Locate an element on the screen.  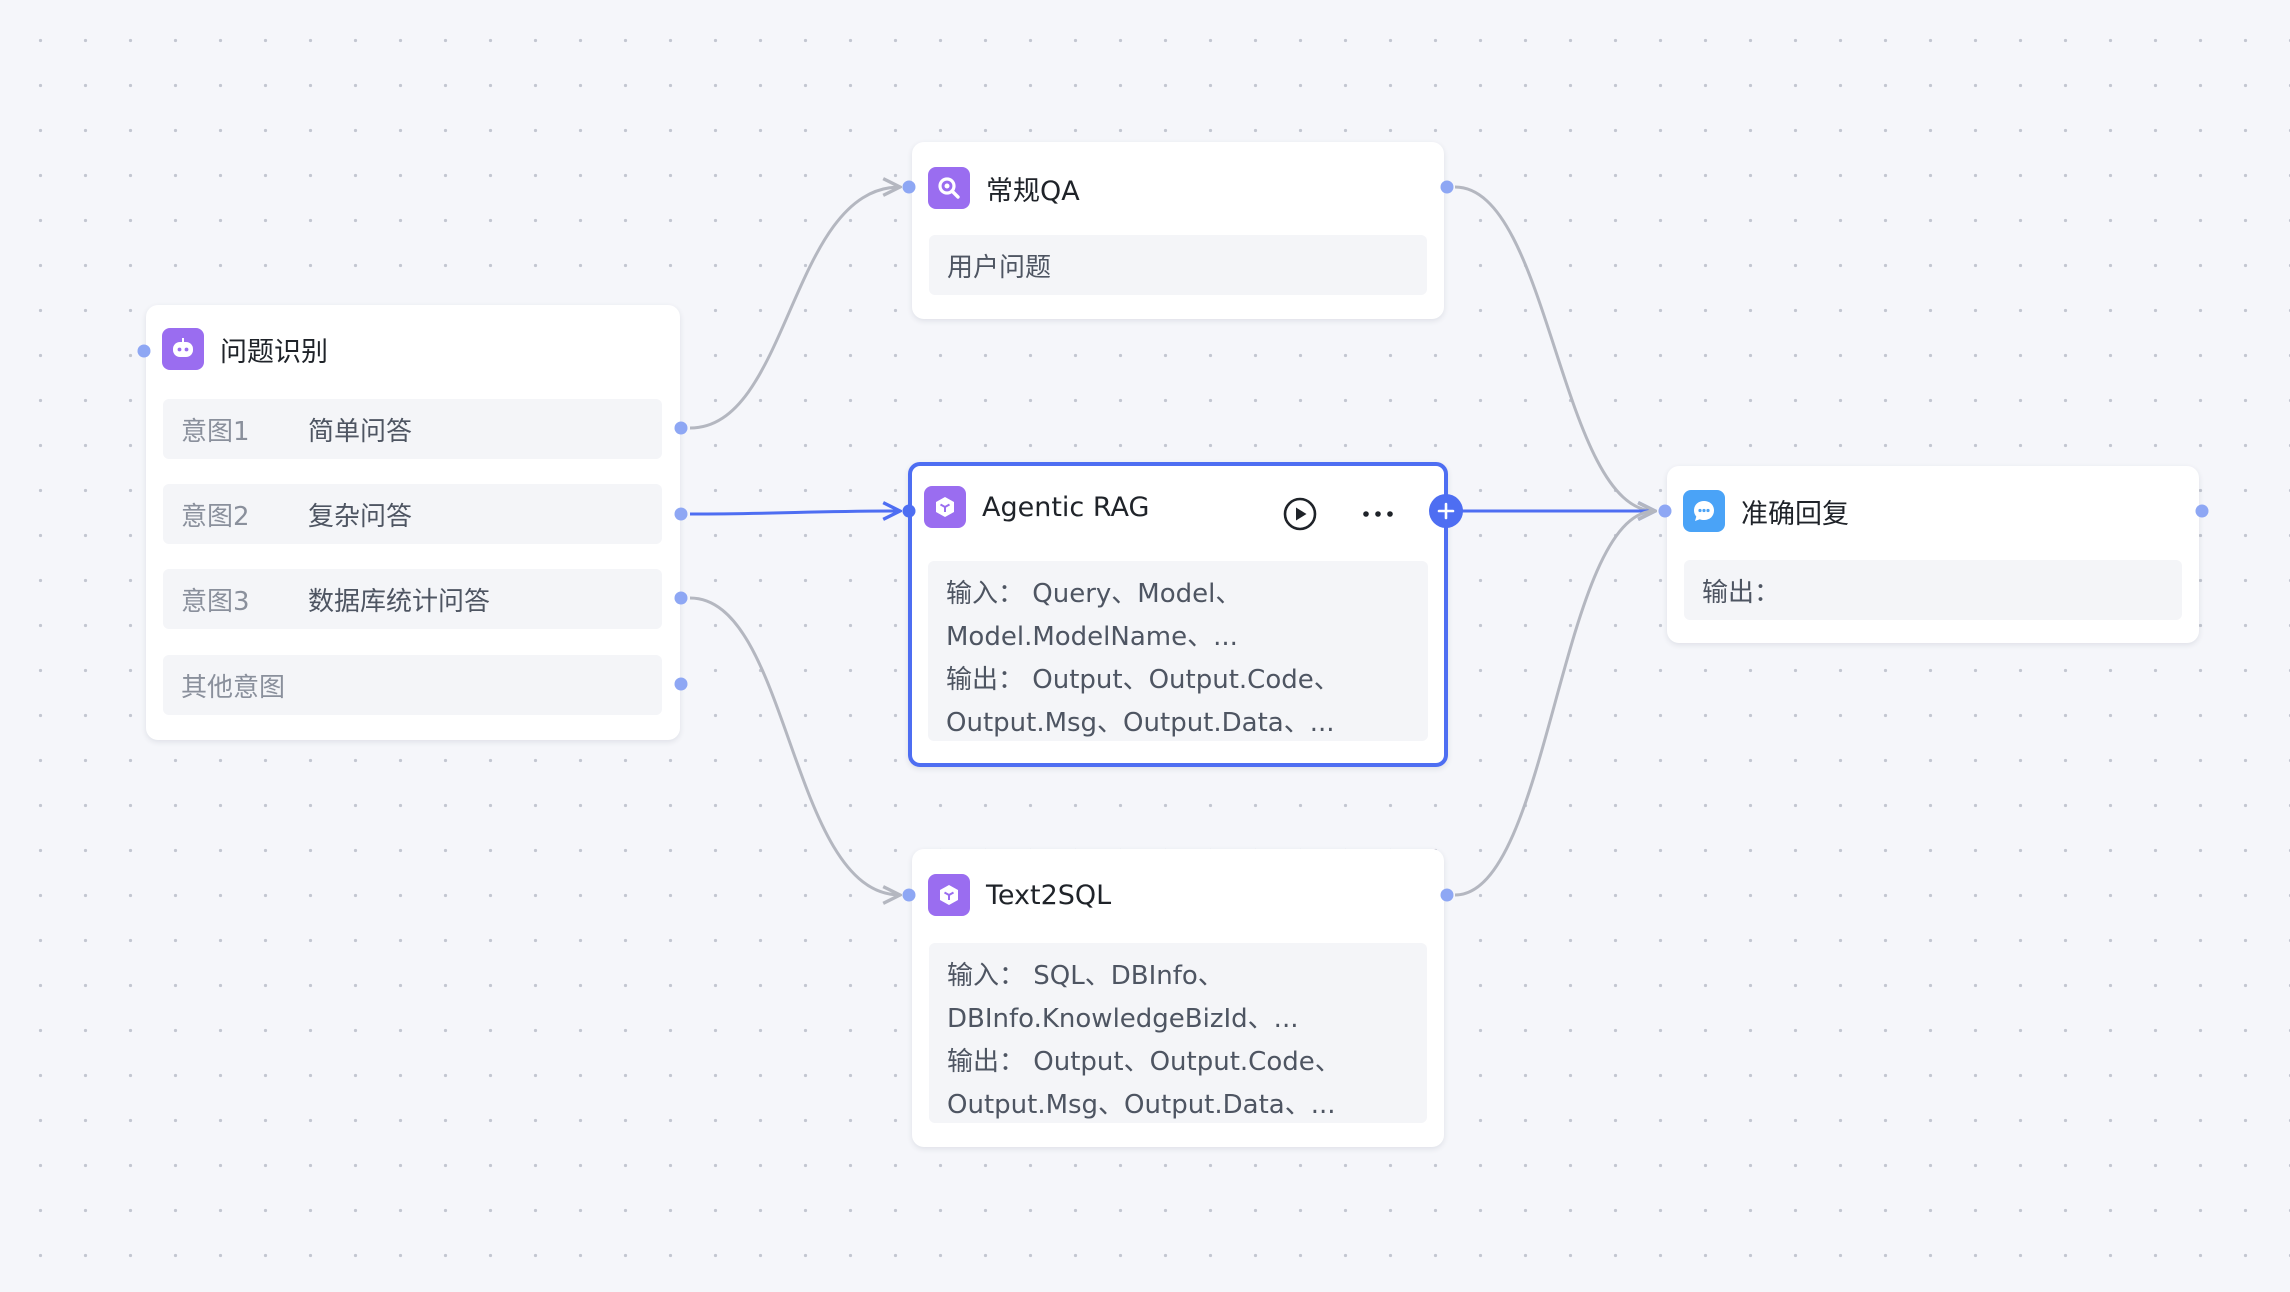
node-title: 准确回复 is located at coordinates (1795, 514).